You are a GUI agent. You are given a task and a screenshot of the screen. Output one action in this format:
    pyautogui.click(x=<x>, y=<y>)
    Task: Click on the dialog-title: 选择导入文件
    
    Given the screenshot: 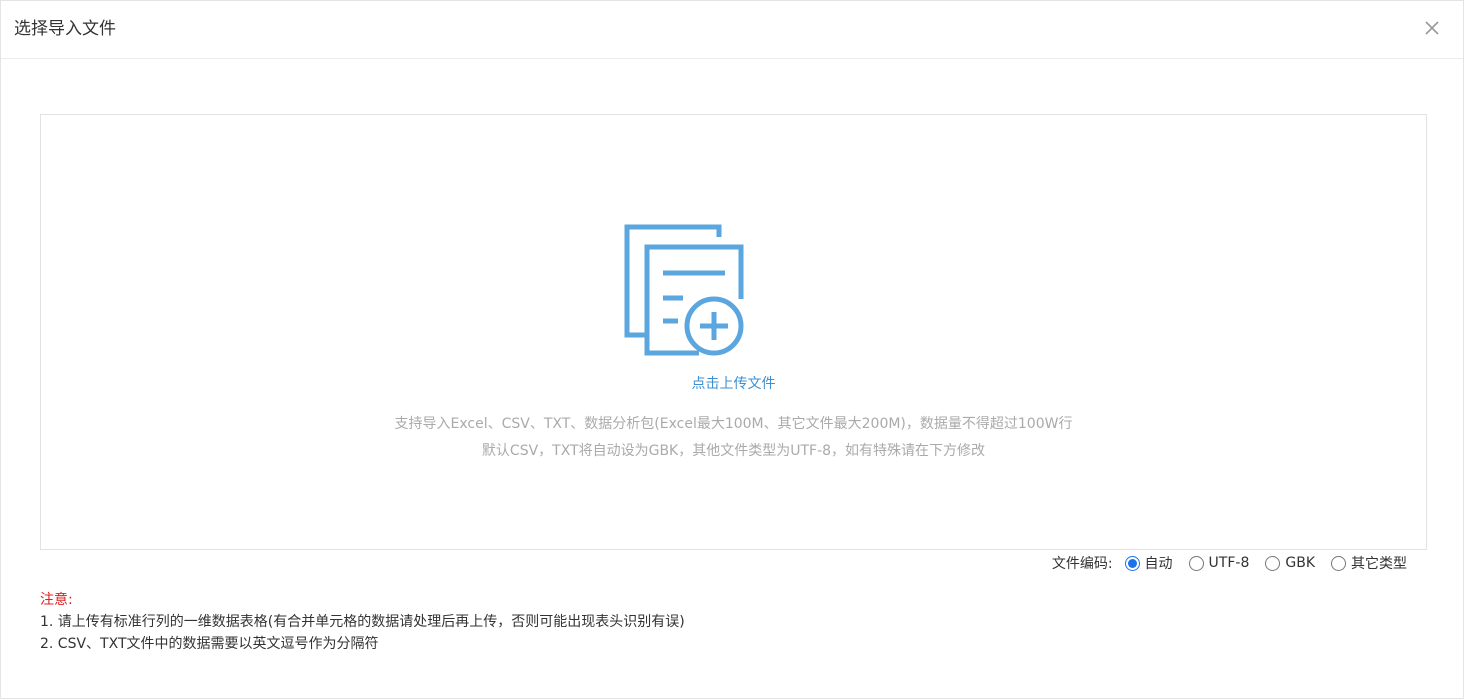 What is the action you would take?
    pyautogui.click(x=65, y=29)
    